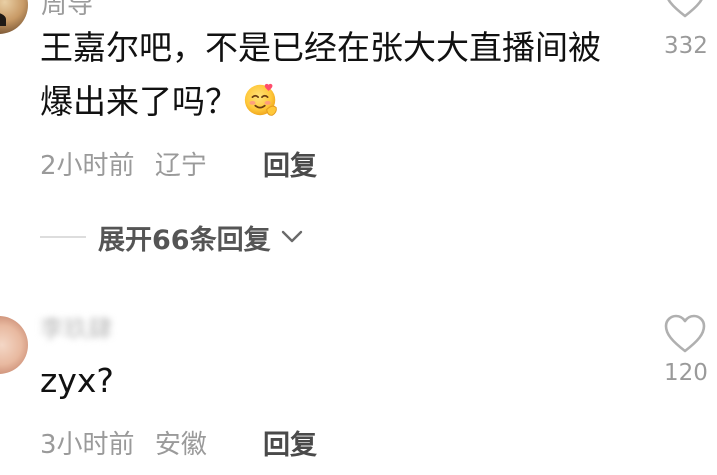  I want to click on comment-time: 2小时前, so click(87, 166).